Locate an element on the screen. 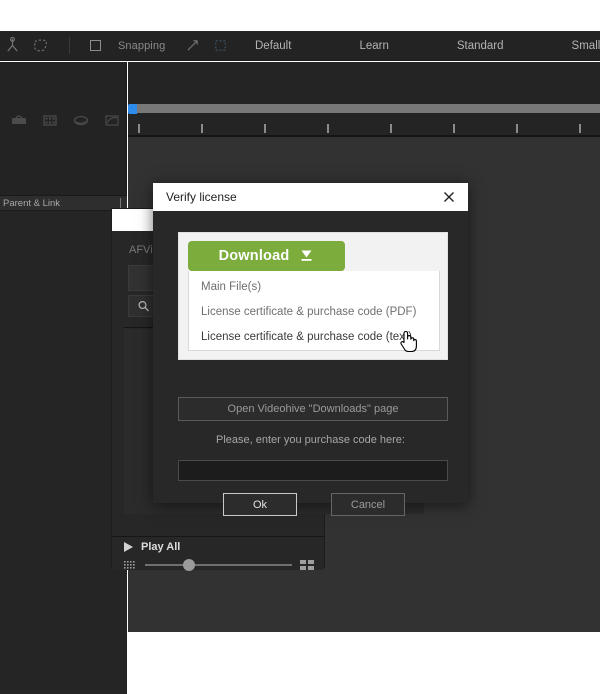 The width and height of the screenshot is (600, 694). dialog-title: Verify license is located at coordinates (201, 197).